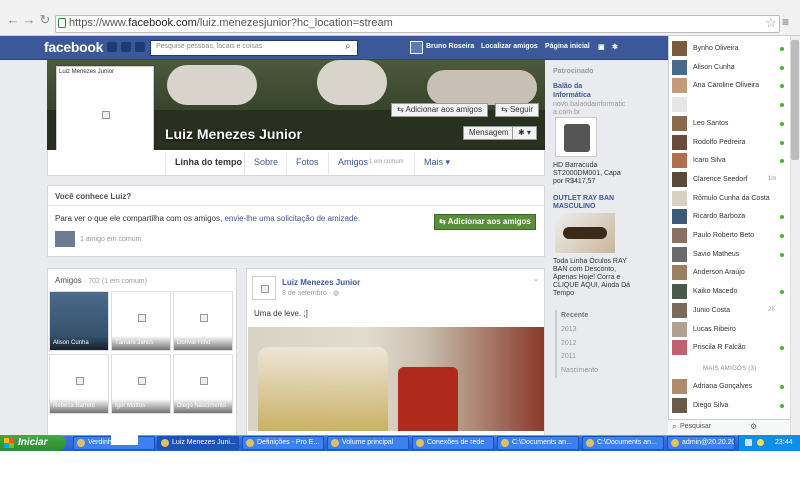  Describe the element at coordinates (140, 47) in the screenshot. I see `notifications-icon` at that location.